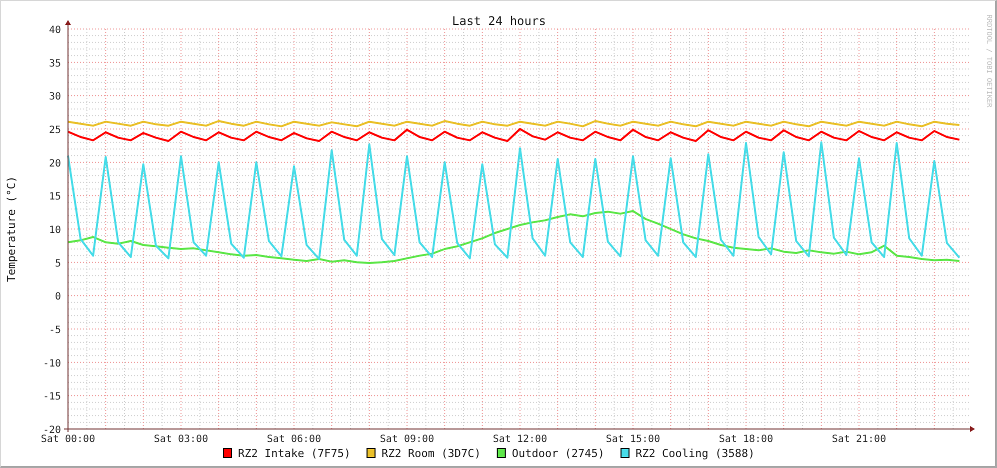  I want to click on tick-label: -20, so click(51, 430).